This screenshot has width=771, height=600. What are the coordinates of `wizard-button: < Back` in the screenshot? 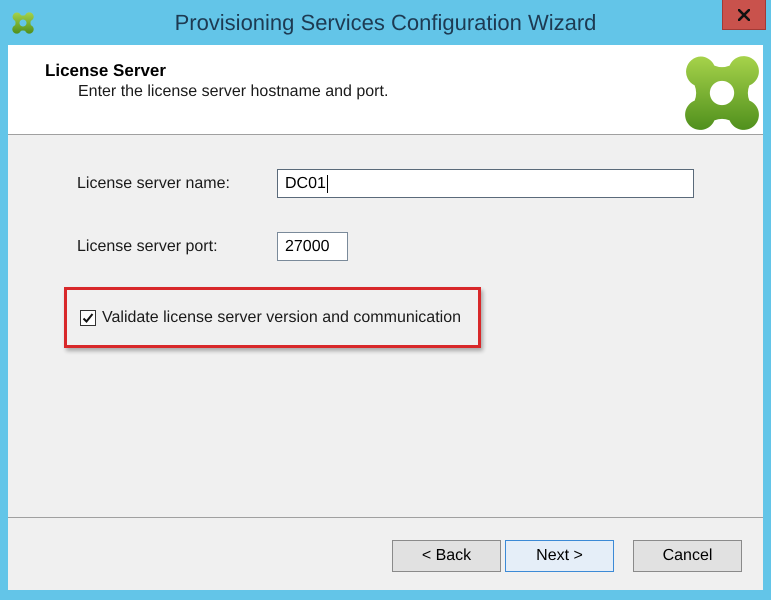 It's located at (446, 556).